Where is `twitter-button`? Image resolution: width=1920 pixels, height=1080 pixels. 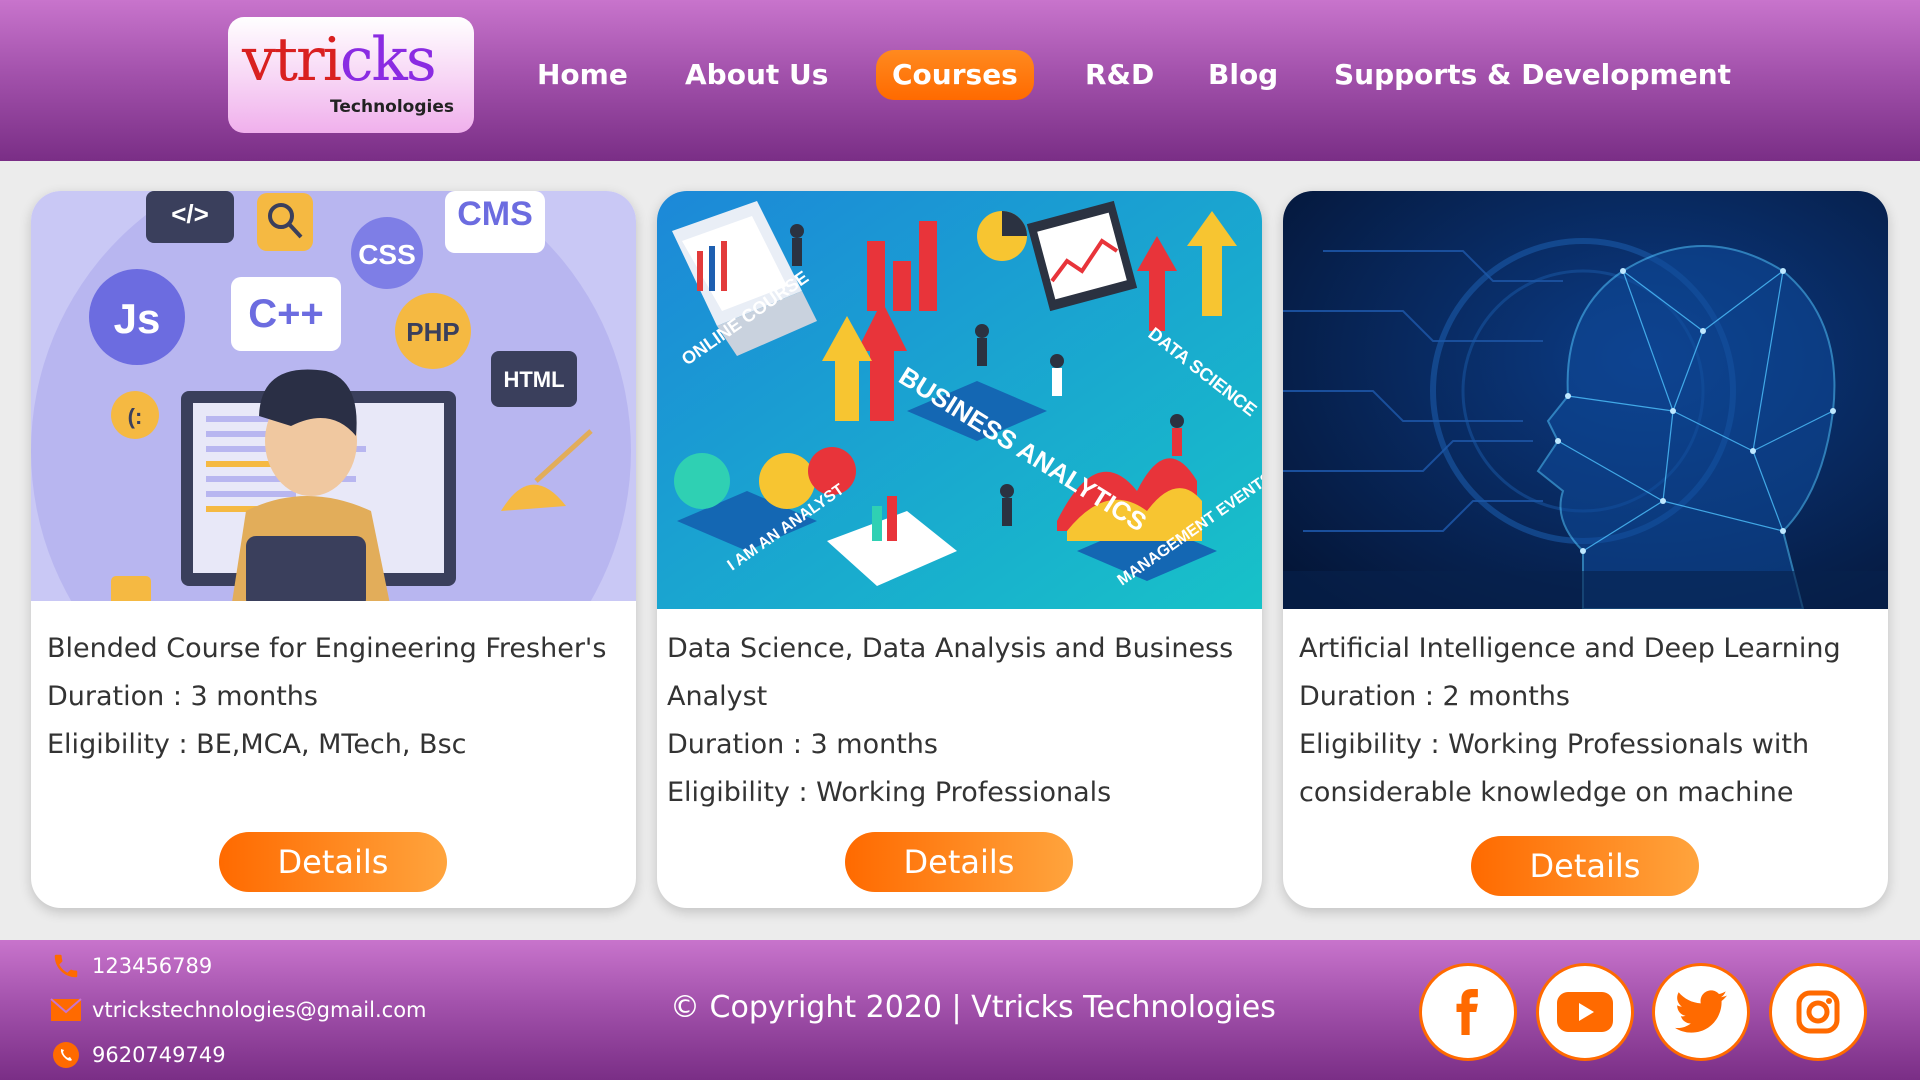
twitter-button is located at coordinates (1701, 1012).